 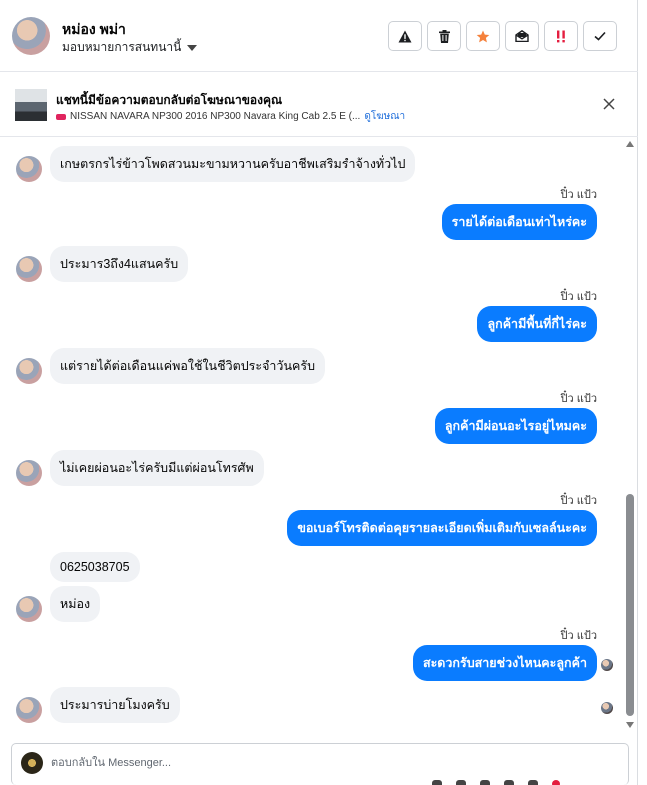 I want to click on message-row-incoming: ประมารบ่ายโมงครับ, so click(x=98, y=705).